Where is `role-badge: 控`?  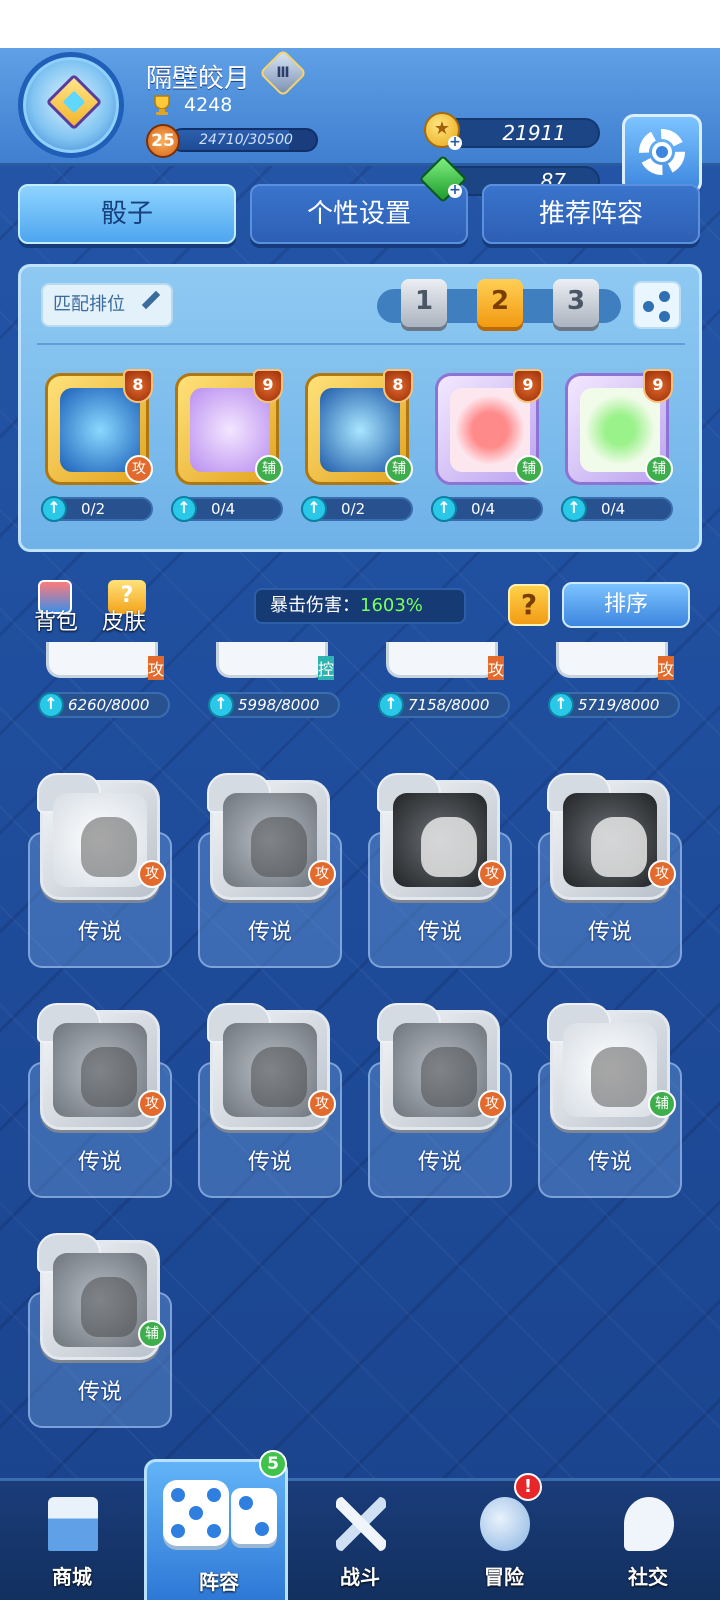
role-badge: 控 is located at coordinates (325, 668).